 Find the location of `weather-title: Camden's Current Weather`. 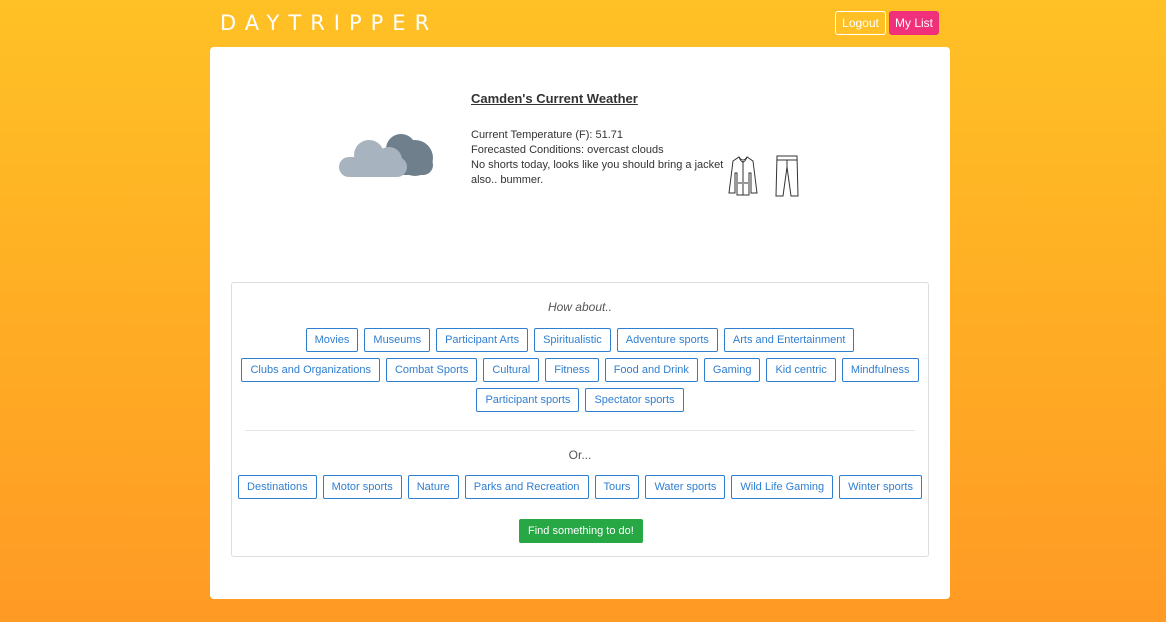

weather-title: Camden's Current Weather is located at coordinates (554, 98).